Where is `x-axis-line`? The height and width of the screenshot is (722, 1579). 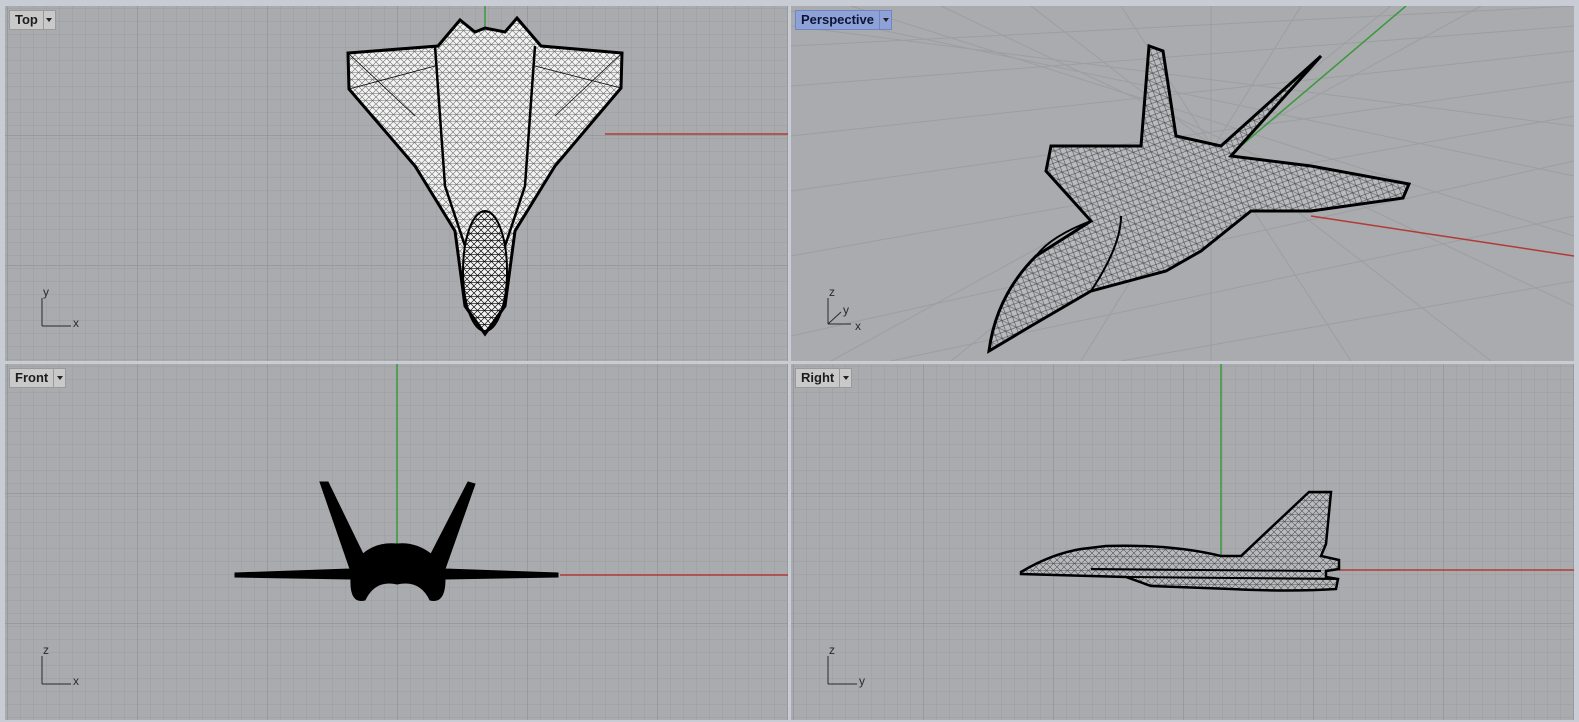 x-axis-line is located at coordinates (1442, 236).